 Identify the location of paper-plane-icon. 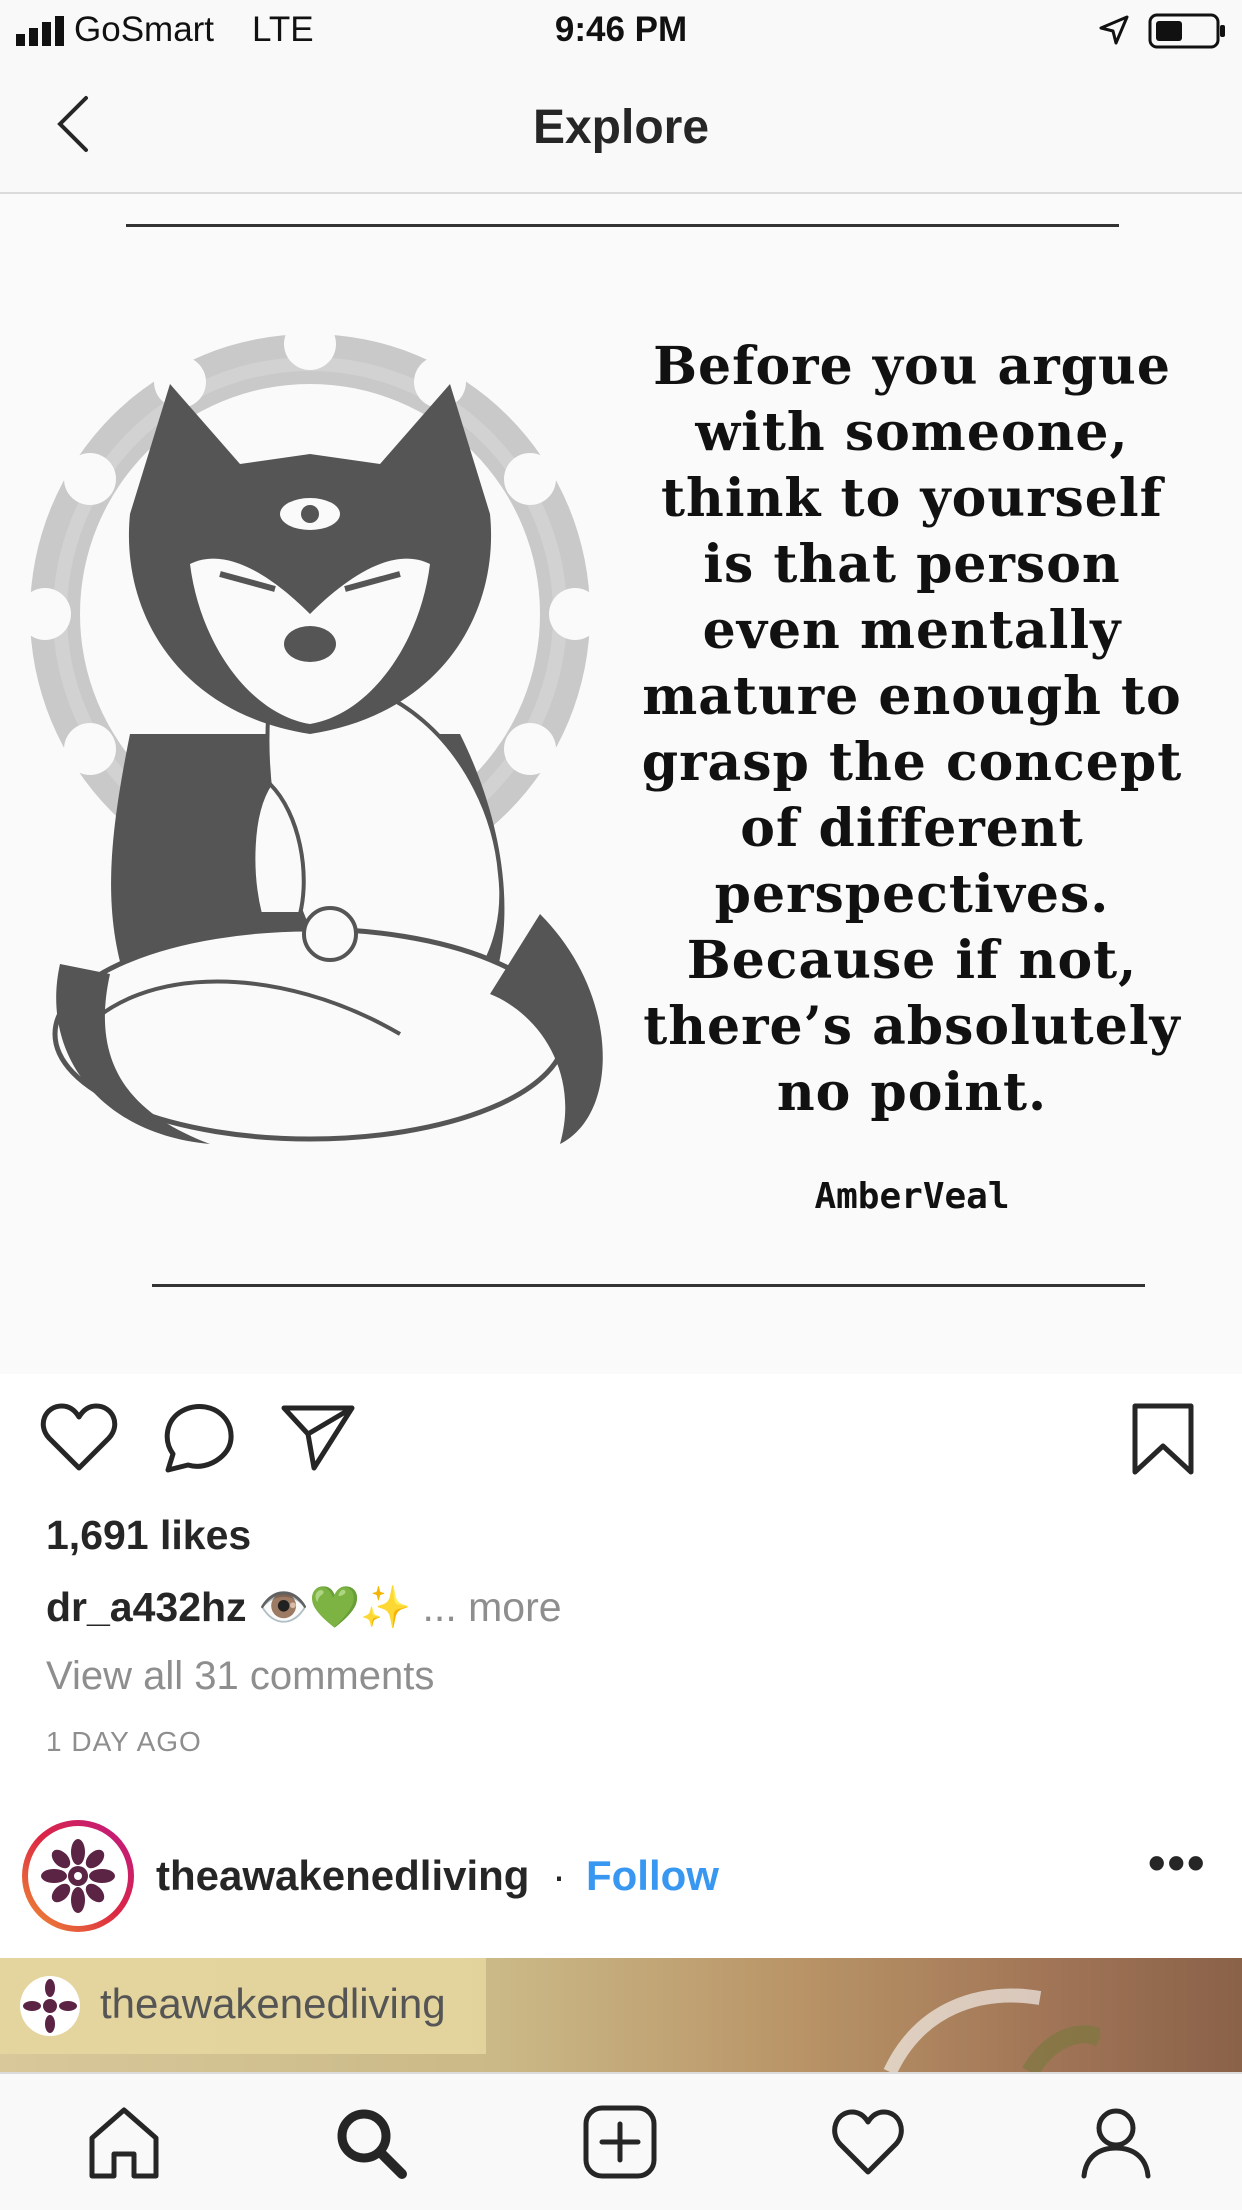
(318, 1438).